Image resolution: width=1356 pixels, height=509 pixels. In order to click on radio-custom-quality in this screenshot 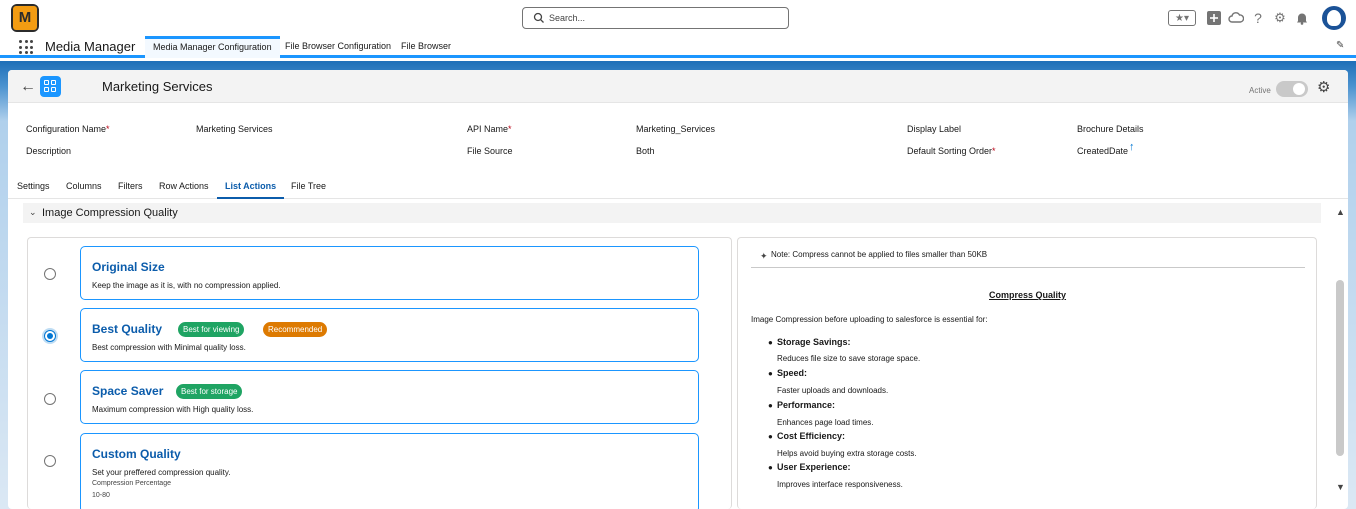, I will do `click(50, 461)`.